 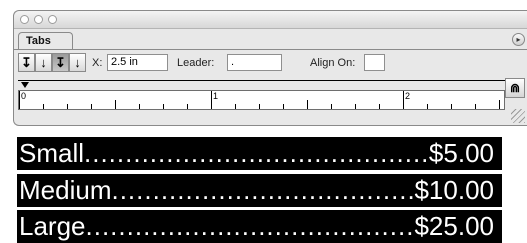 What do you see at coordinates (38, 19) in the screenshot?
I see `minimize-window-button` at bounding box center [38, 19].